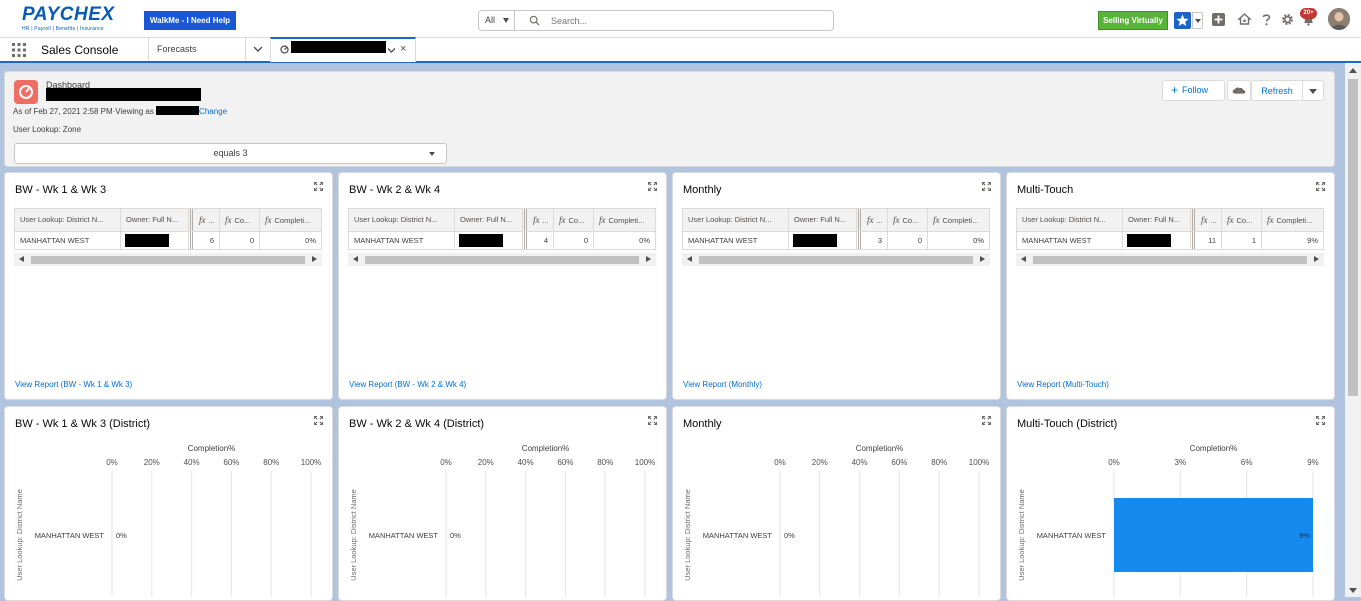 The height and width of the screenshot is (601, 1361). Describe the element at coordinates (1218, 19) in the screenshot. I see `add-icon` at that location.